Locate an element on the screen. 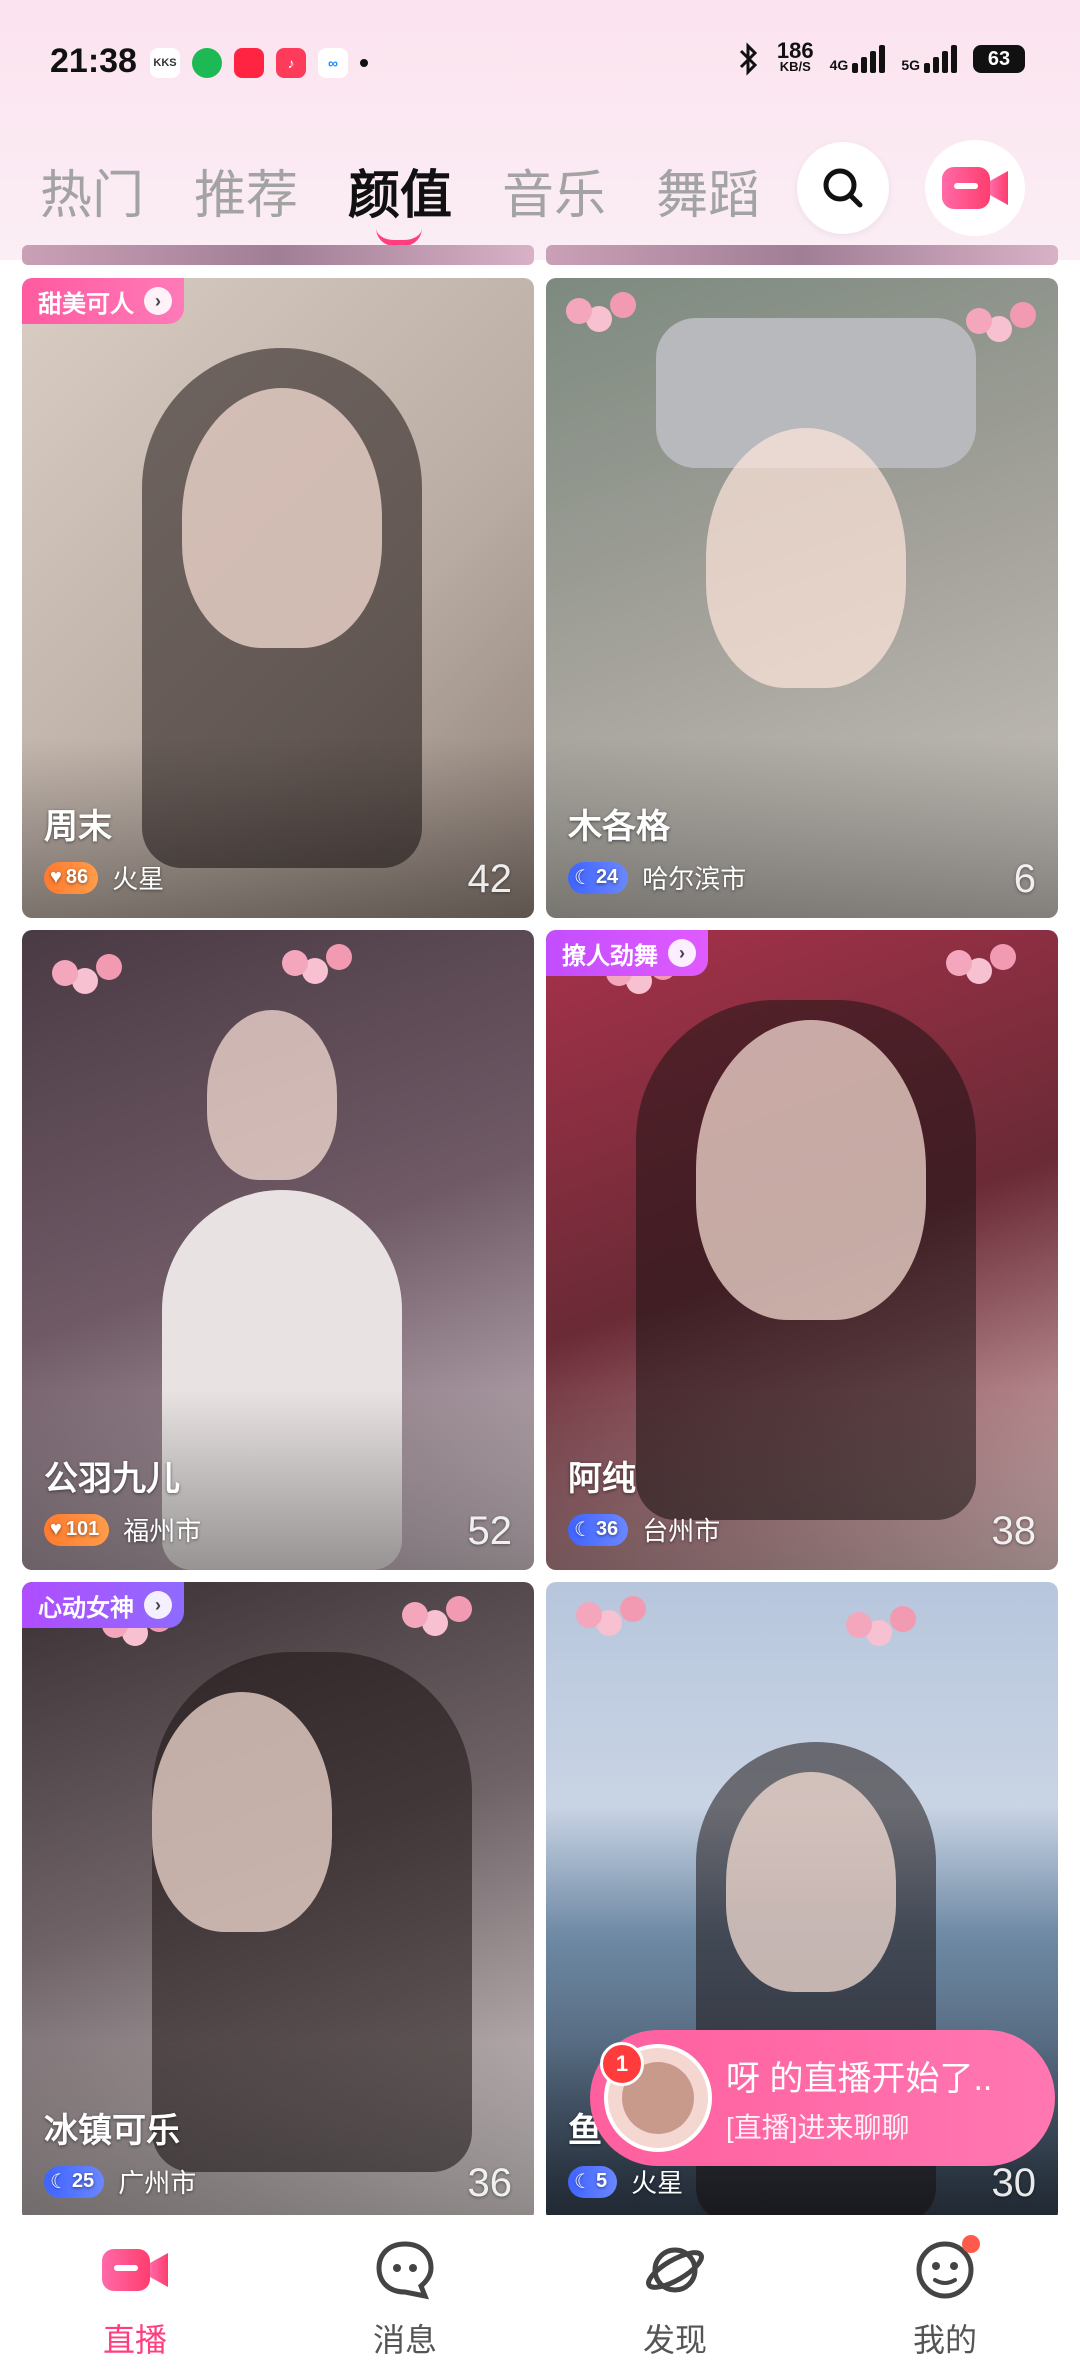 The image size is (1080, 2375). notification-icons: KKS ♪ ∞ is located at coordinates (259, 63).